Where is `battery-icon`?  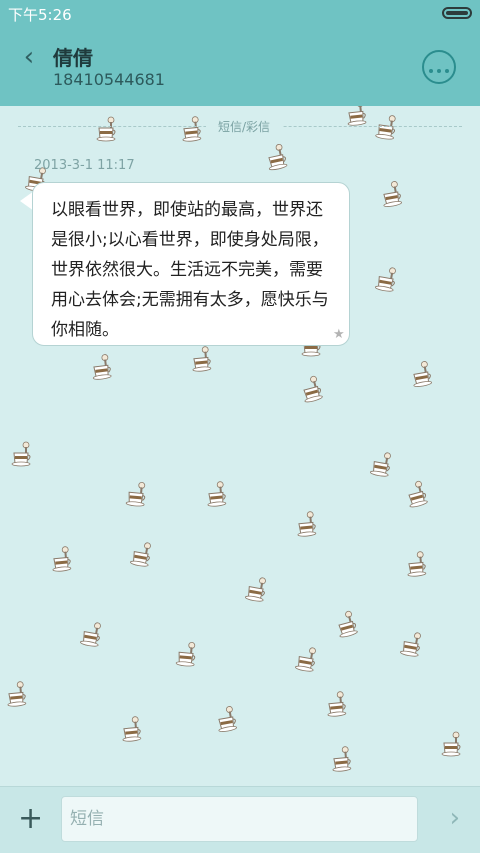 battery-icon is located at coordinates (457, 13).